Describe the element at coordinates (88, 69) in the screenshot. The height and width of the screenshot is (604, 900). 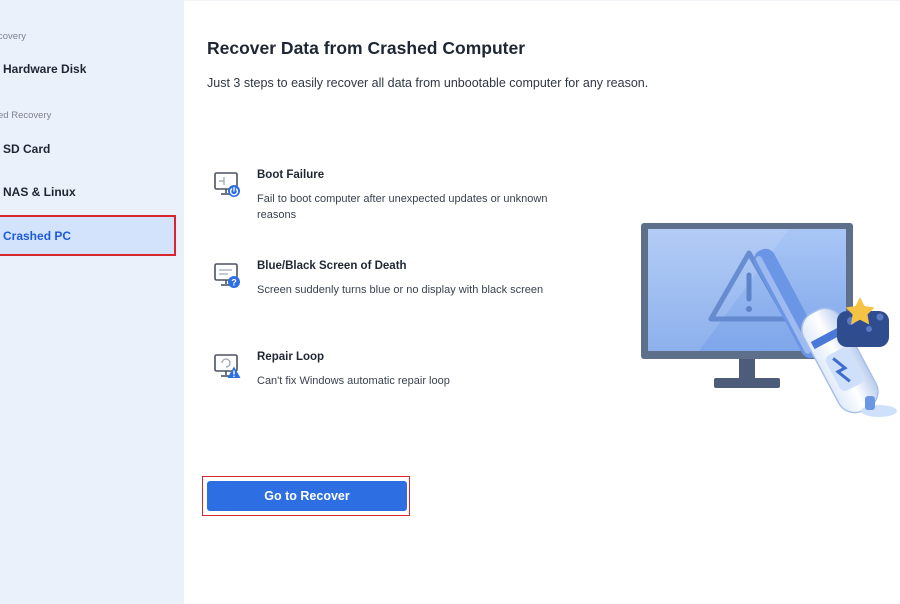
I see `sidebar-item-hardware-disk: Hardware Disk` at that location.